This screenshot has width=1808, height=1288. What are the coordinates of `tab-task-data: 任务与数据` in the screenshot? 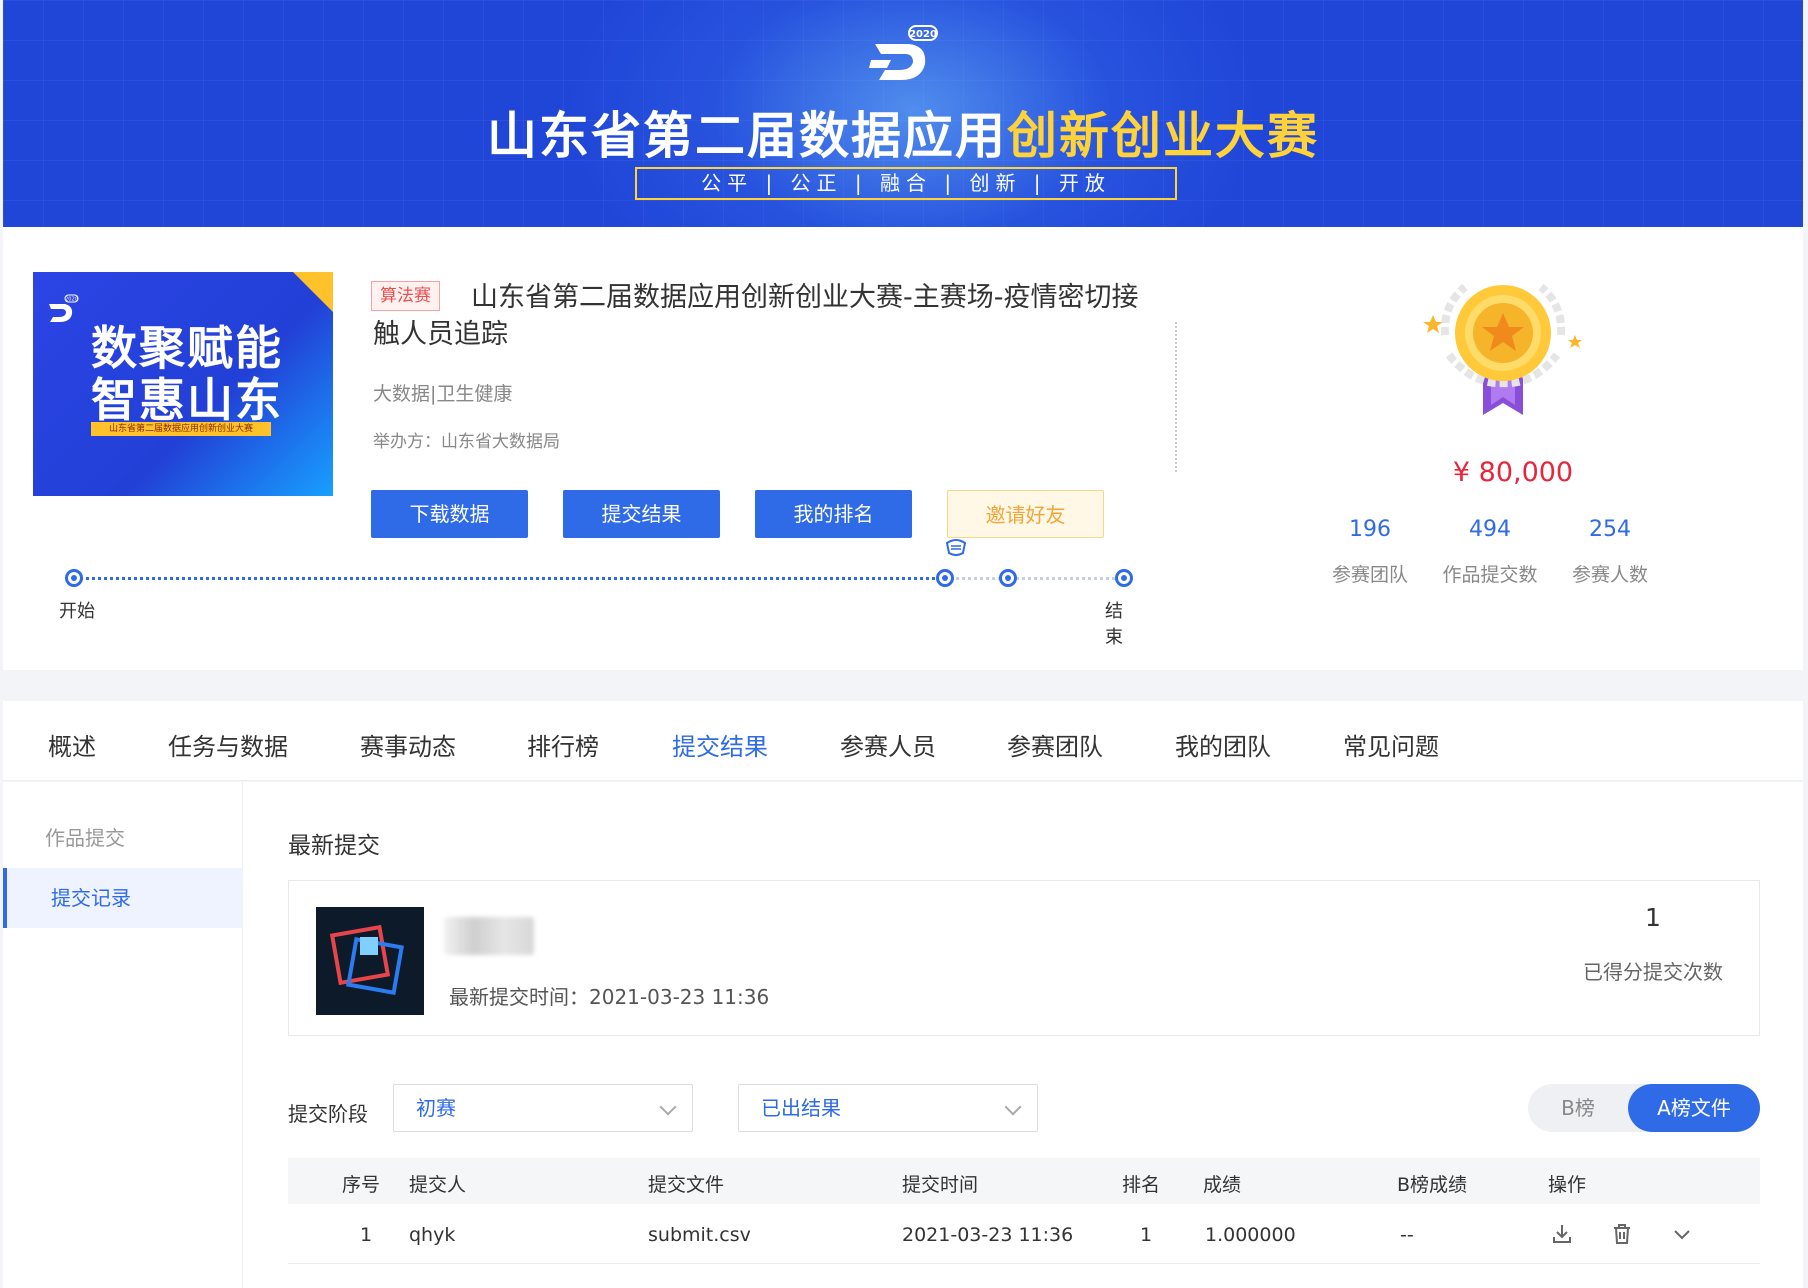 It's located at (228, 744).